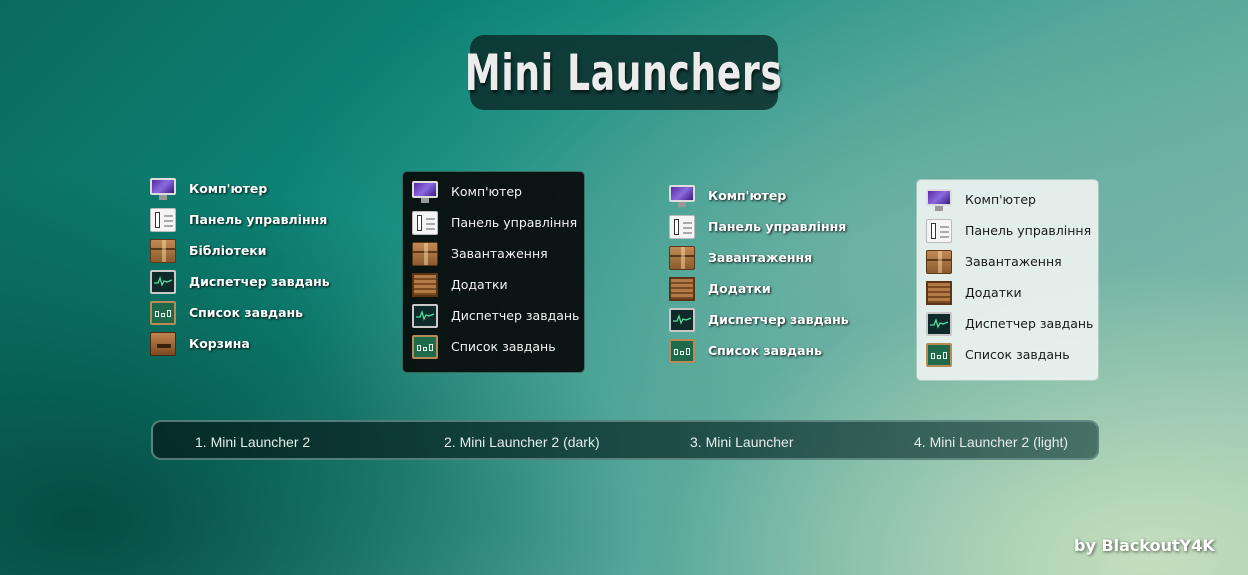  Describe the element at coordinates (991, 442) in the screenshot. I see `caption-4: 4. Mini Launcher 2 (light)` at that location.